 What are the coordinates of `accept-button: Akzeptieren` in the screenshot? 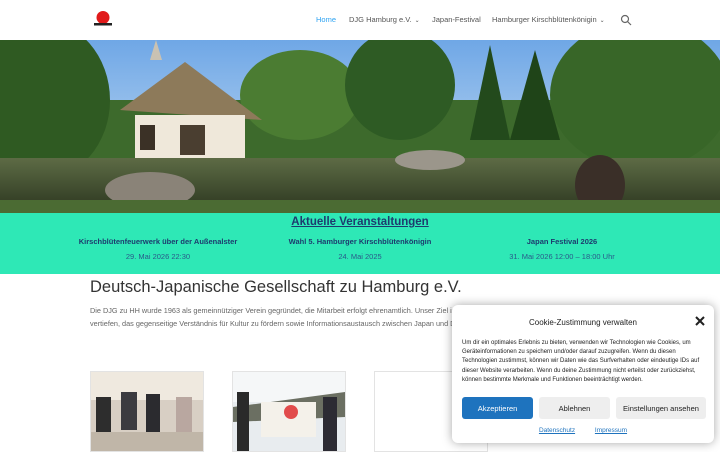 It's located at (497, 408).